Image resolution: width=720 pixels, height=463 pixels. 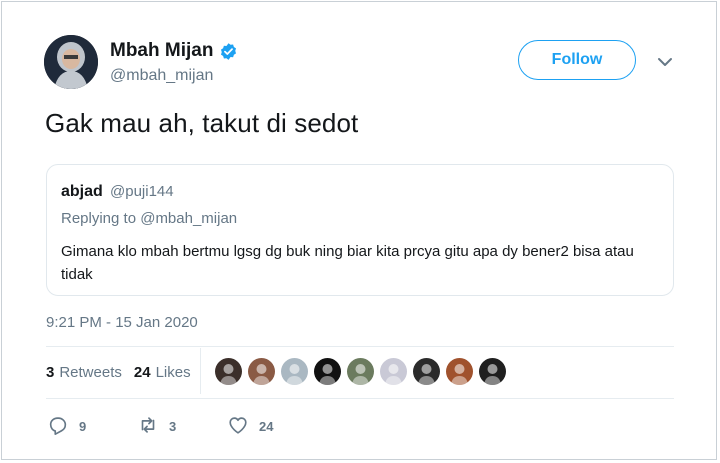 I want to click on author-handle: @mbah_mijan, so click(x=161, y=76).